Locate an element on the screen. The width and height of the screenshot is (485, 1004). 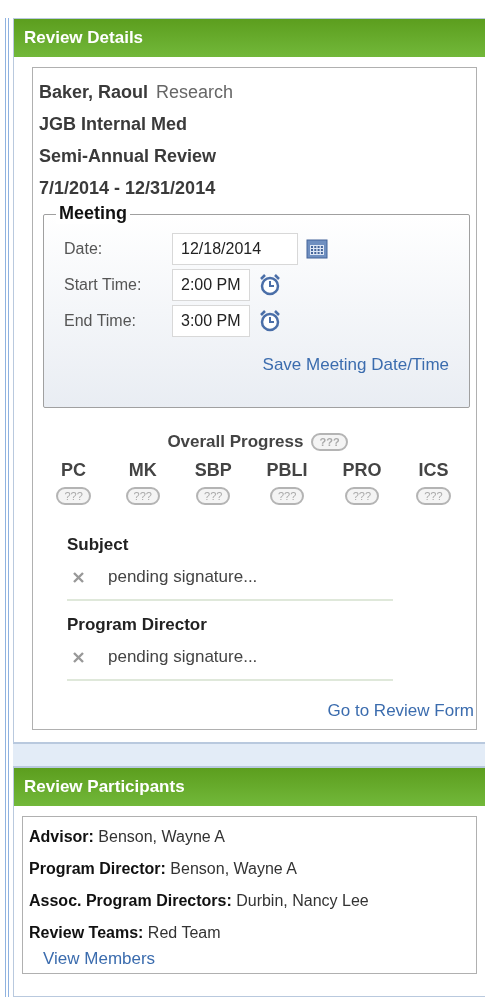
signer-role: Program Director is located at coordinates (137, 625).